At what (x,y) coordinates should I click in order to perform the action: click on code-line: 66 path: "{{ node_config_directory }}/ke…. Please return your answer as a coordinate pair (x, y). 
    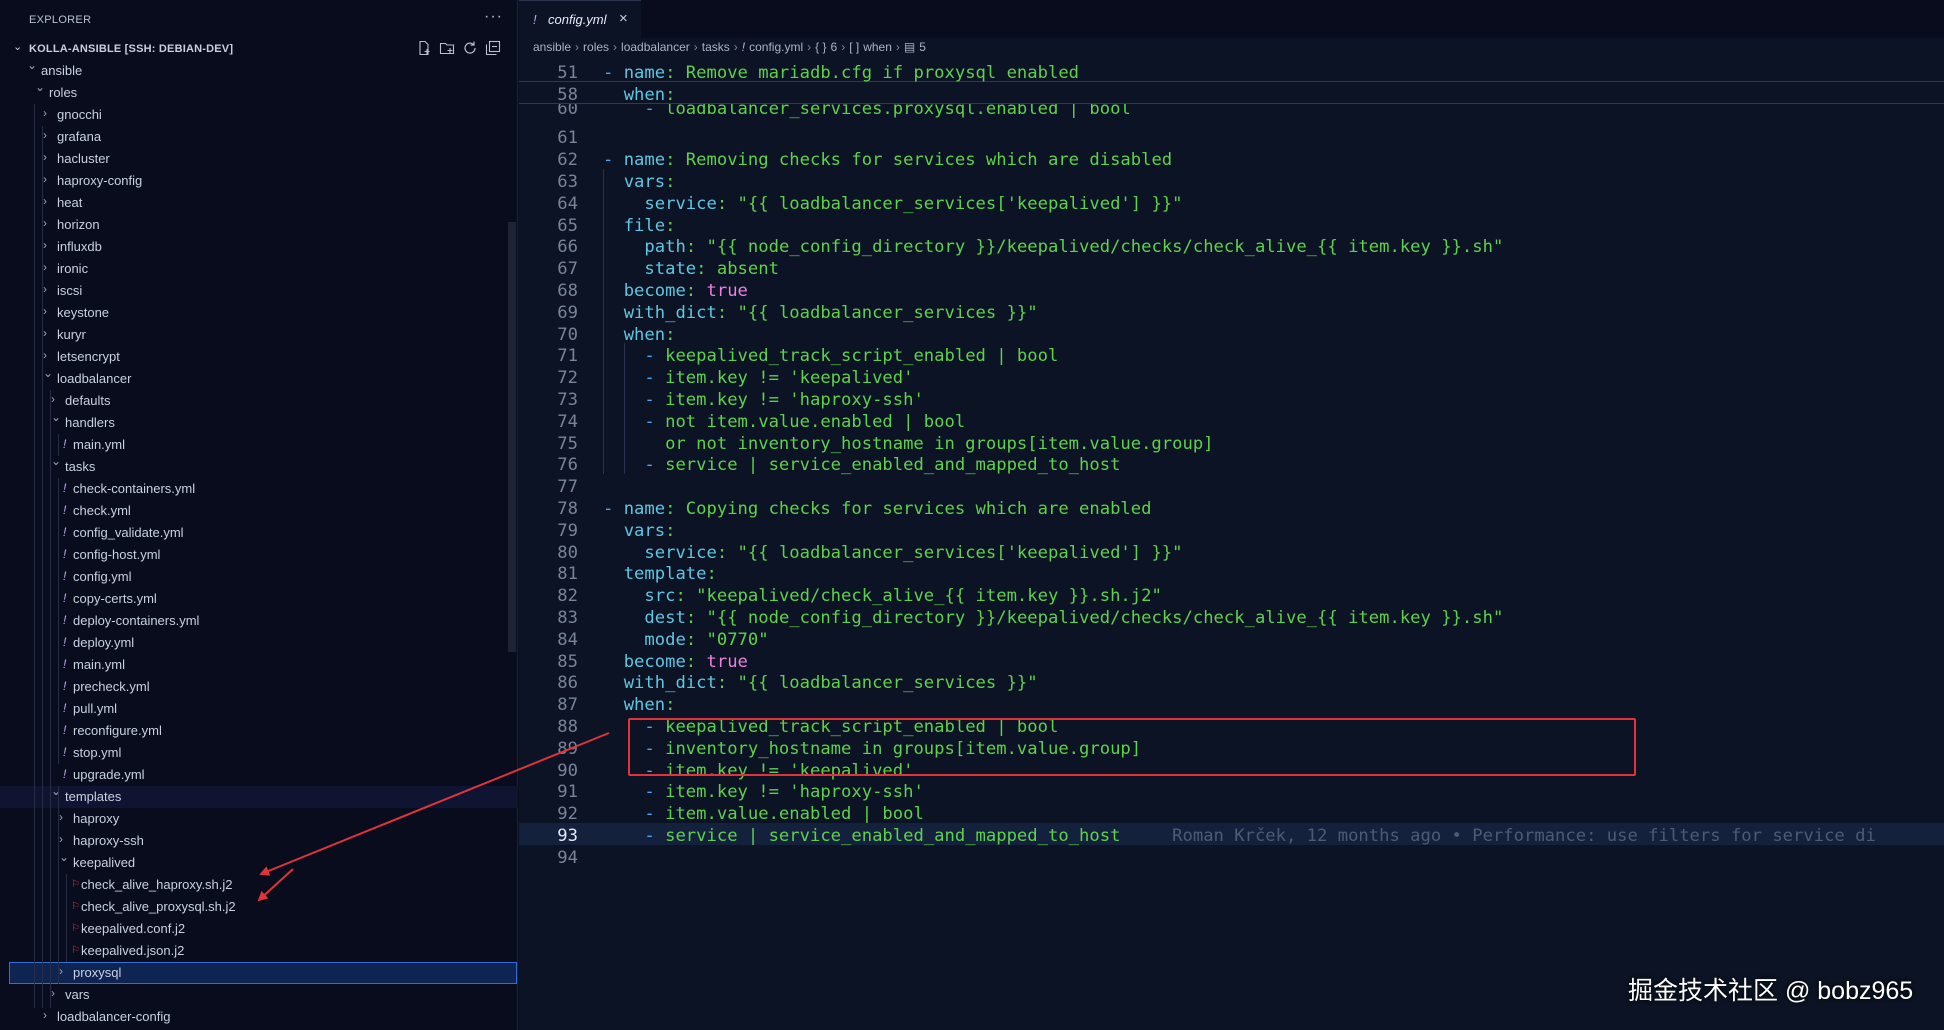
    Looking at the image, I should click on (1231, 245).